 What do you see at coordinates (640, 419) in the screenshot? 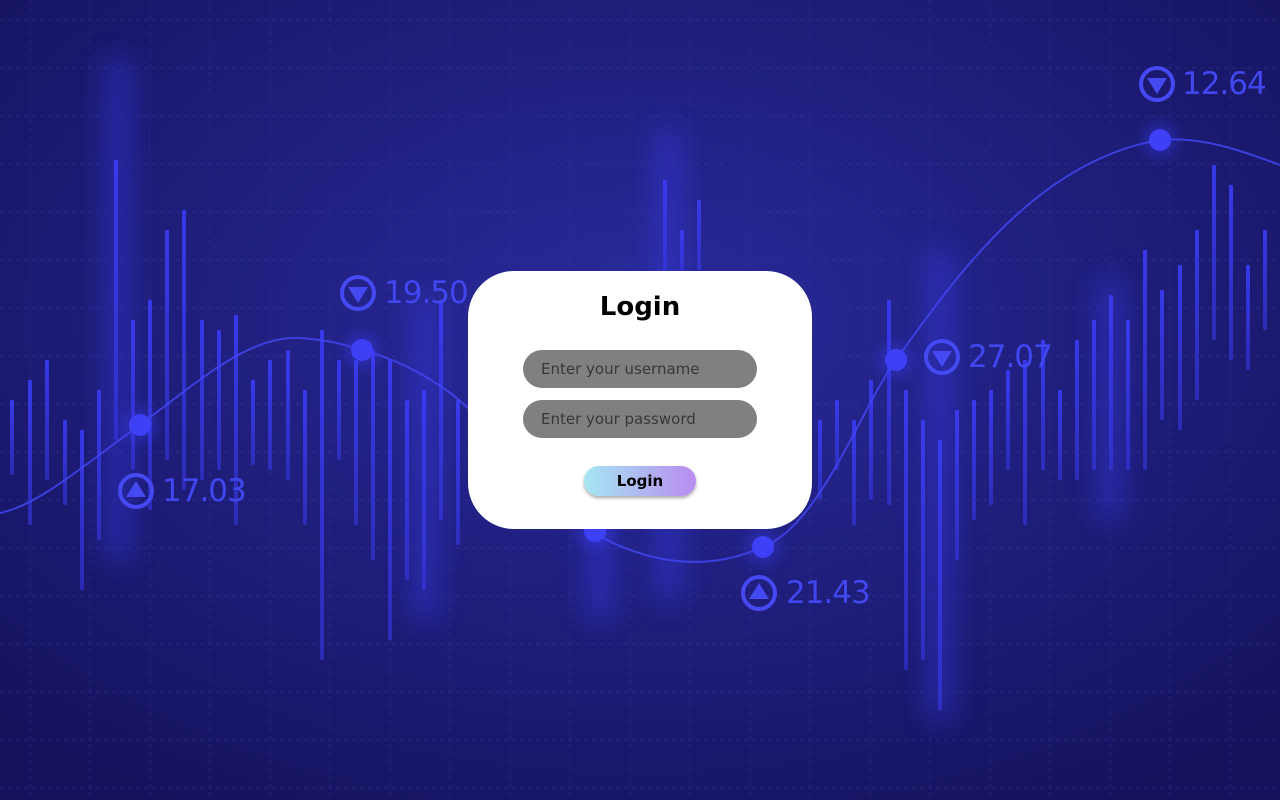
I see `password-input` at bounding box center [640, 419].